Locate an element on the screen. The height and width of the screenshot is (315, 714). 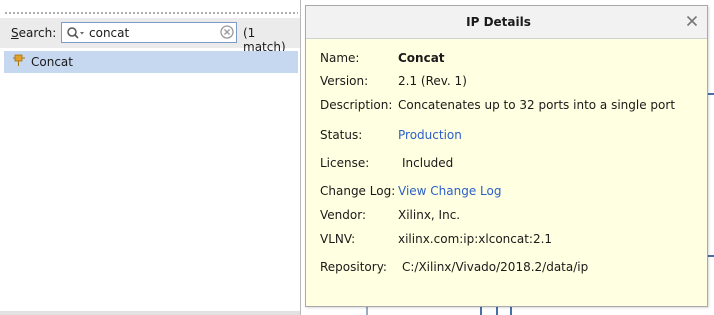
version-value: 2.1 (Rev. 1) is located at coordinates (432, 81).